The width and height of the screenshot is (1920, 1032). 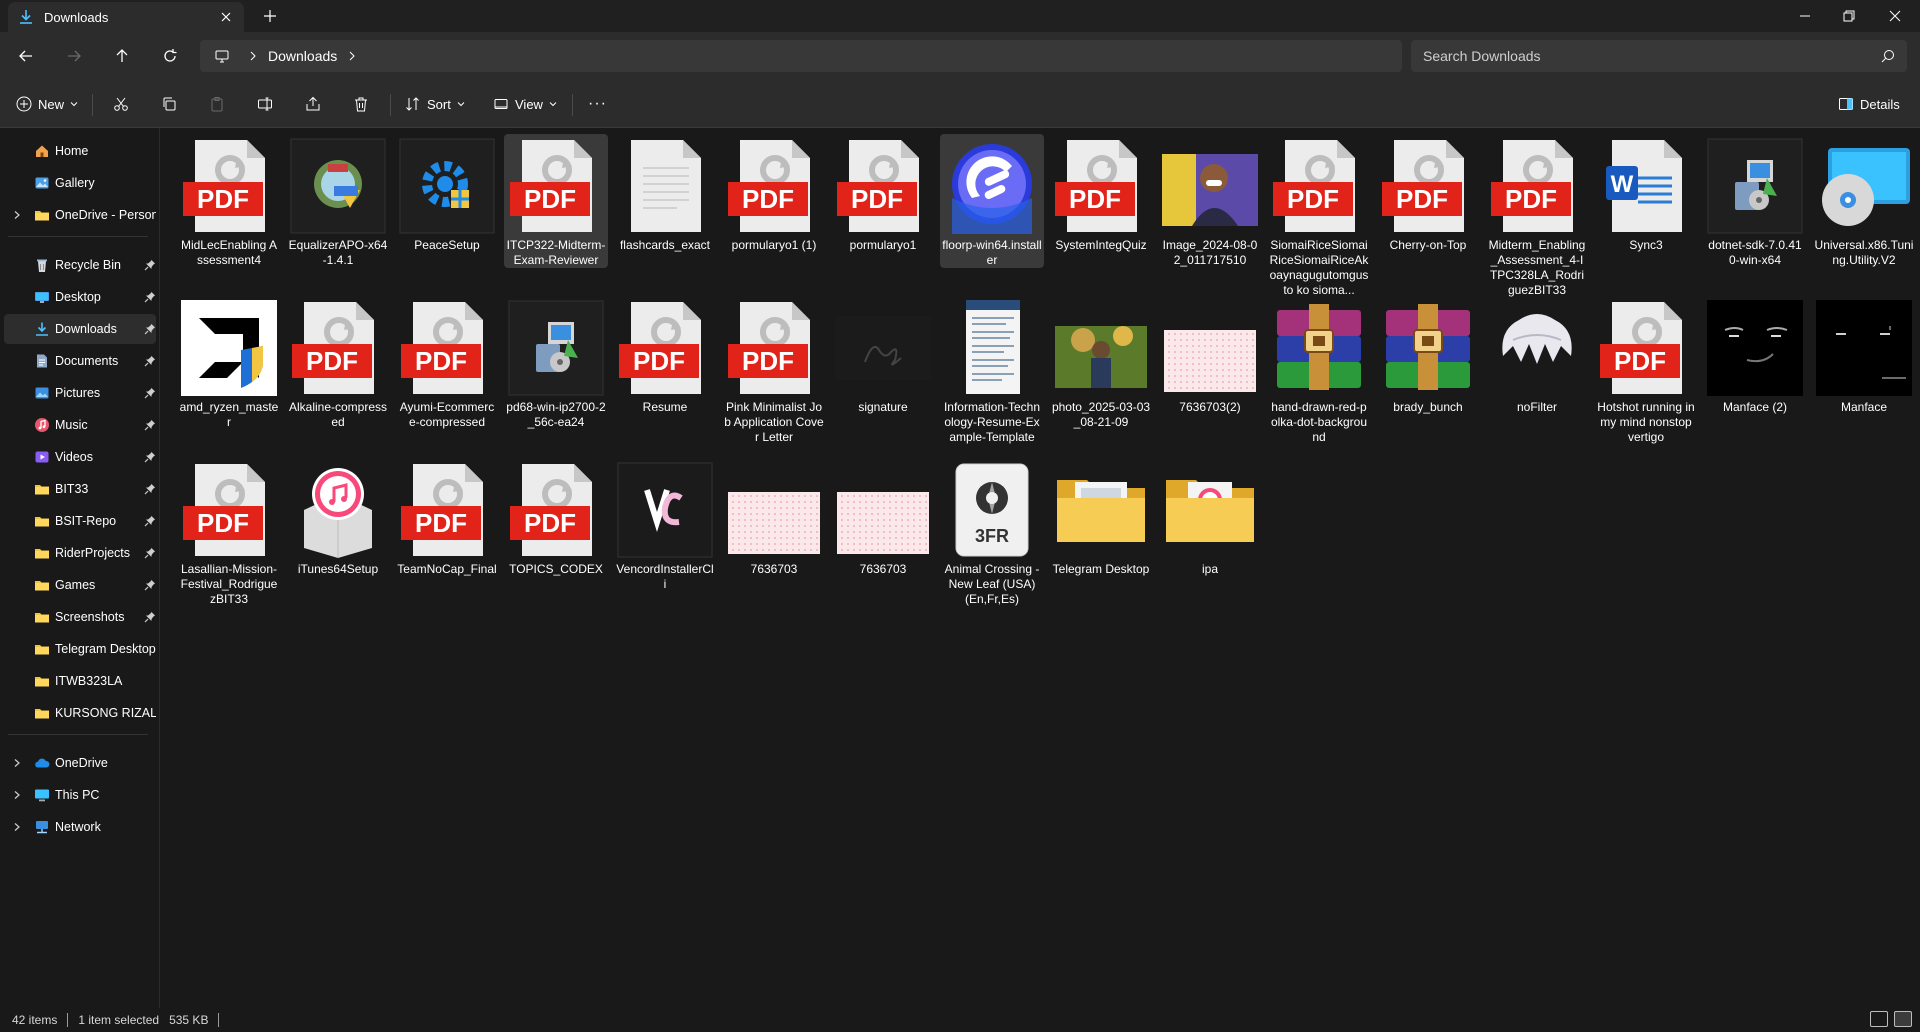 What do you see at coordinates (338, 363) in the screenshot?
I see `file-item: PDF Alkaline-compressed` at bounding box center [338, 363].